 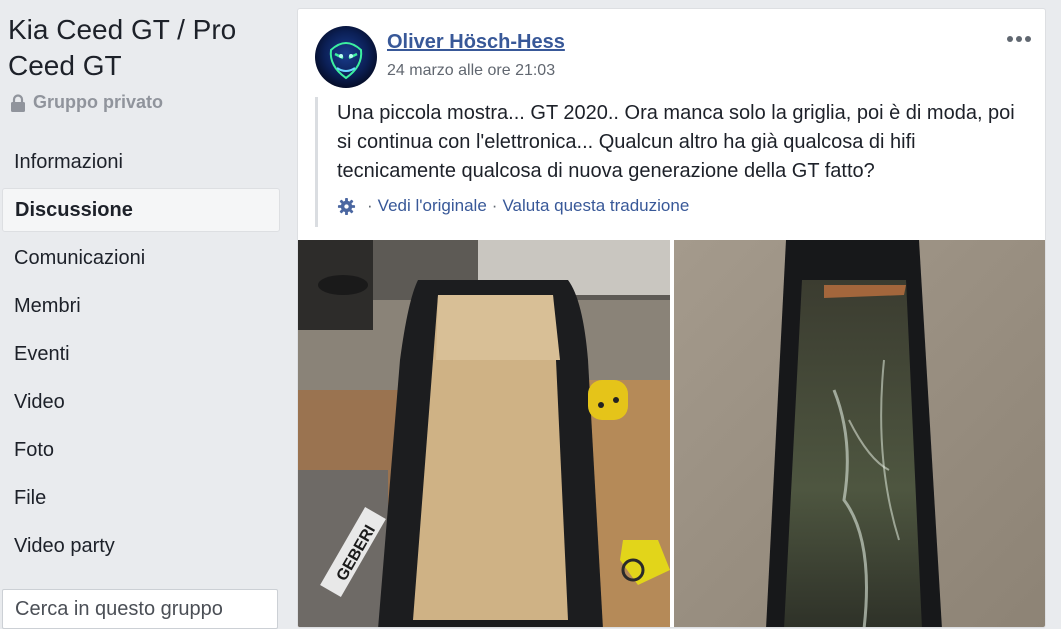 I want to click on avatar-image, so click(x=346, y=57).